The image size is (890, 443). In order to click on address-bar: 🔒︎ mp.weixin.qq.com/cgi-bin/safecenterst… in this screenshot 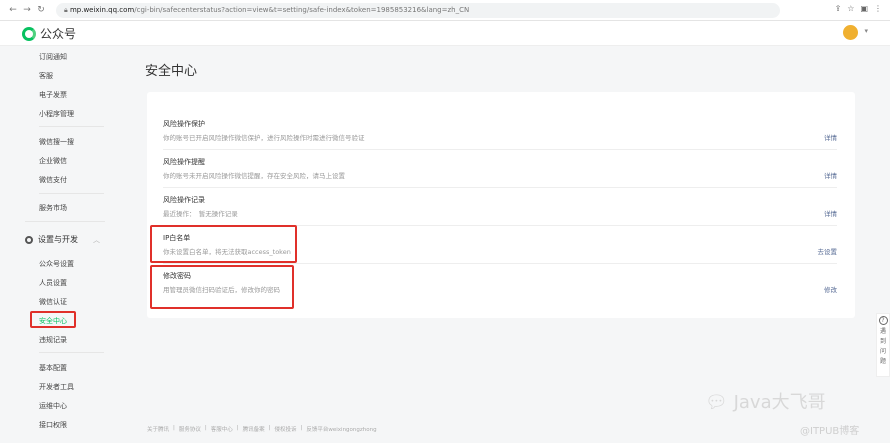, I will do `click(418, 10)`.